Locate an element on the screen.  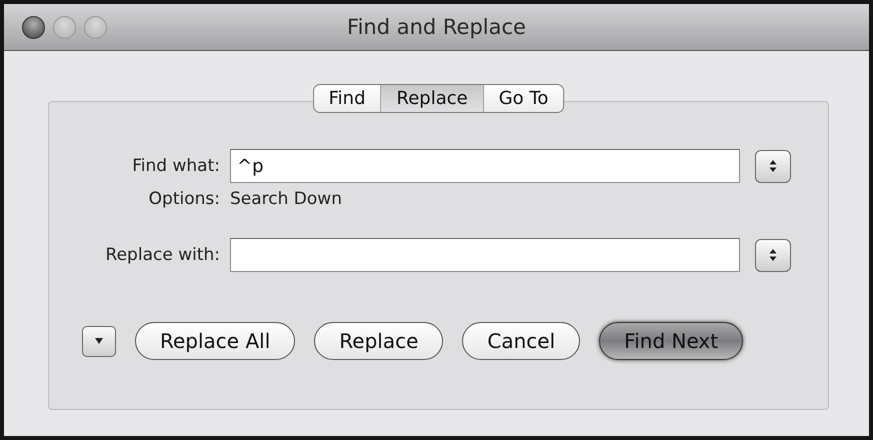
replace-field is located at coordinates (485, 255).